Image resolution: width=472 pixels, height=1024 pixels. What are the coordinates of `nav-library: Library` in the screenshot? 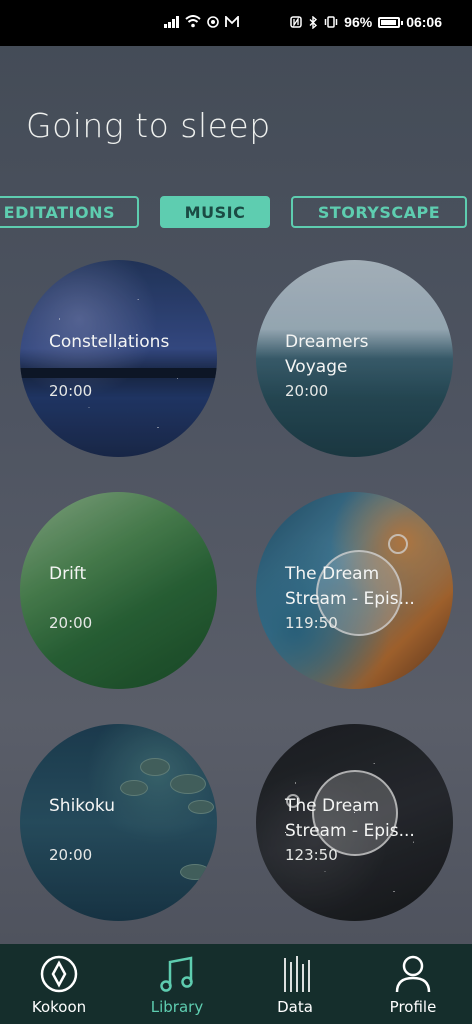 It's located at (177, 984).